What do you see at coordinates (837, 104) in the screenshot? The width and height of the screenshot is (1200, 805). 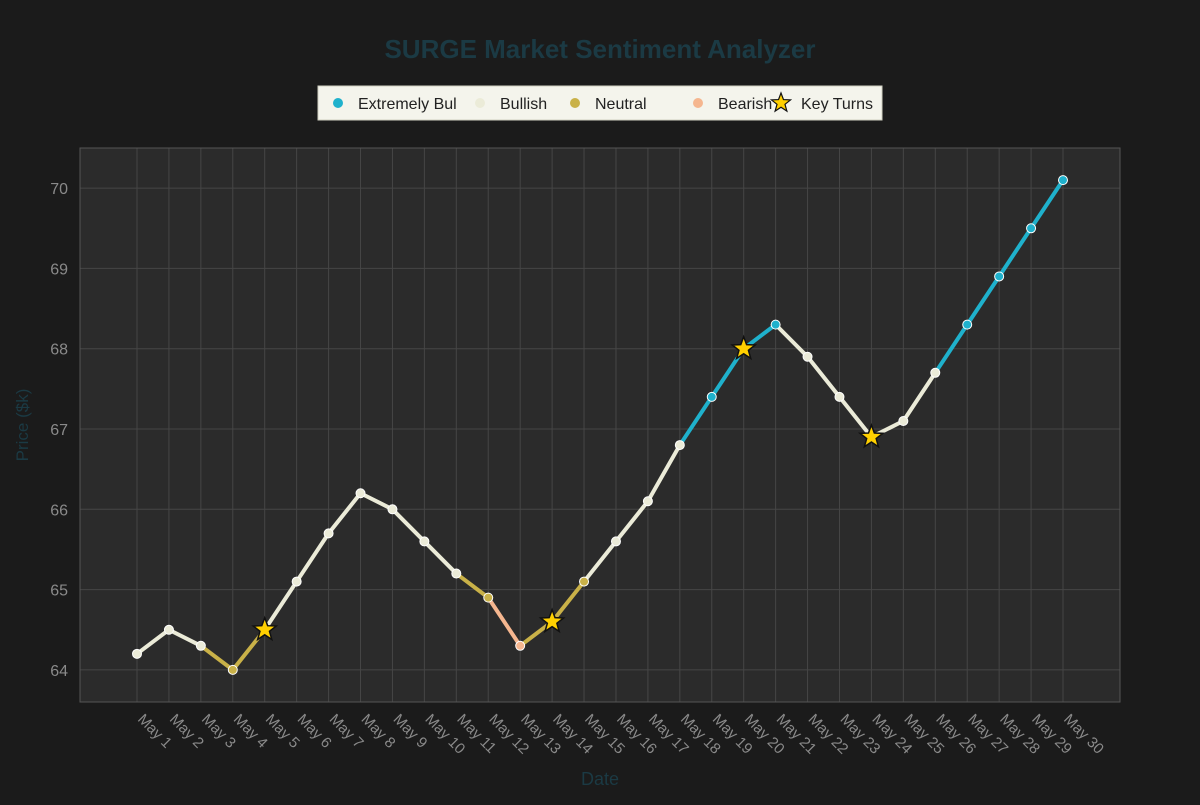 I see `legend-label: Key Turns` at bounding box center [837, 104].